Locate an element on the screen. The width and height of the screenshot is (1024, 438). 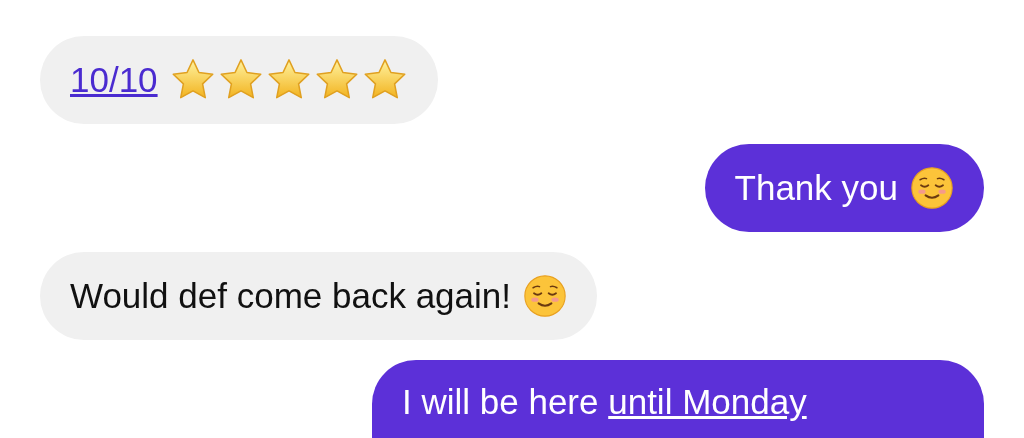
date-link: until Monday is located at coordinates (707, 401).